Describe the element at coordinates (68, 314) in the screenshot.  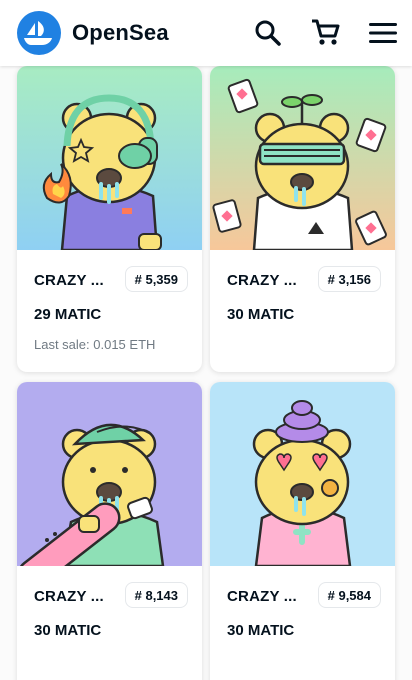
I see `nft-price: 29 MATIC` at that location.